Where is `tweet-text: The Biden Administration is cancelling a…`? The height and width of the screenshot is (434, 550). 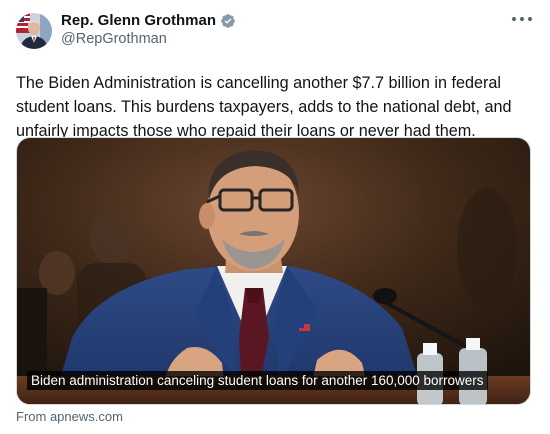 tweet-text: The Biden Administration is cancelling a… is located at coordinates (264, 107).